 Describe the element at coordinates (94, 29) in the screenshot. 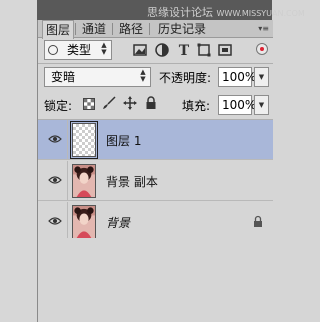

I see `tab-channels: 通道` at that location.